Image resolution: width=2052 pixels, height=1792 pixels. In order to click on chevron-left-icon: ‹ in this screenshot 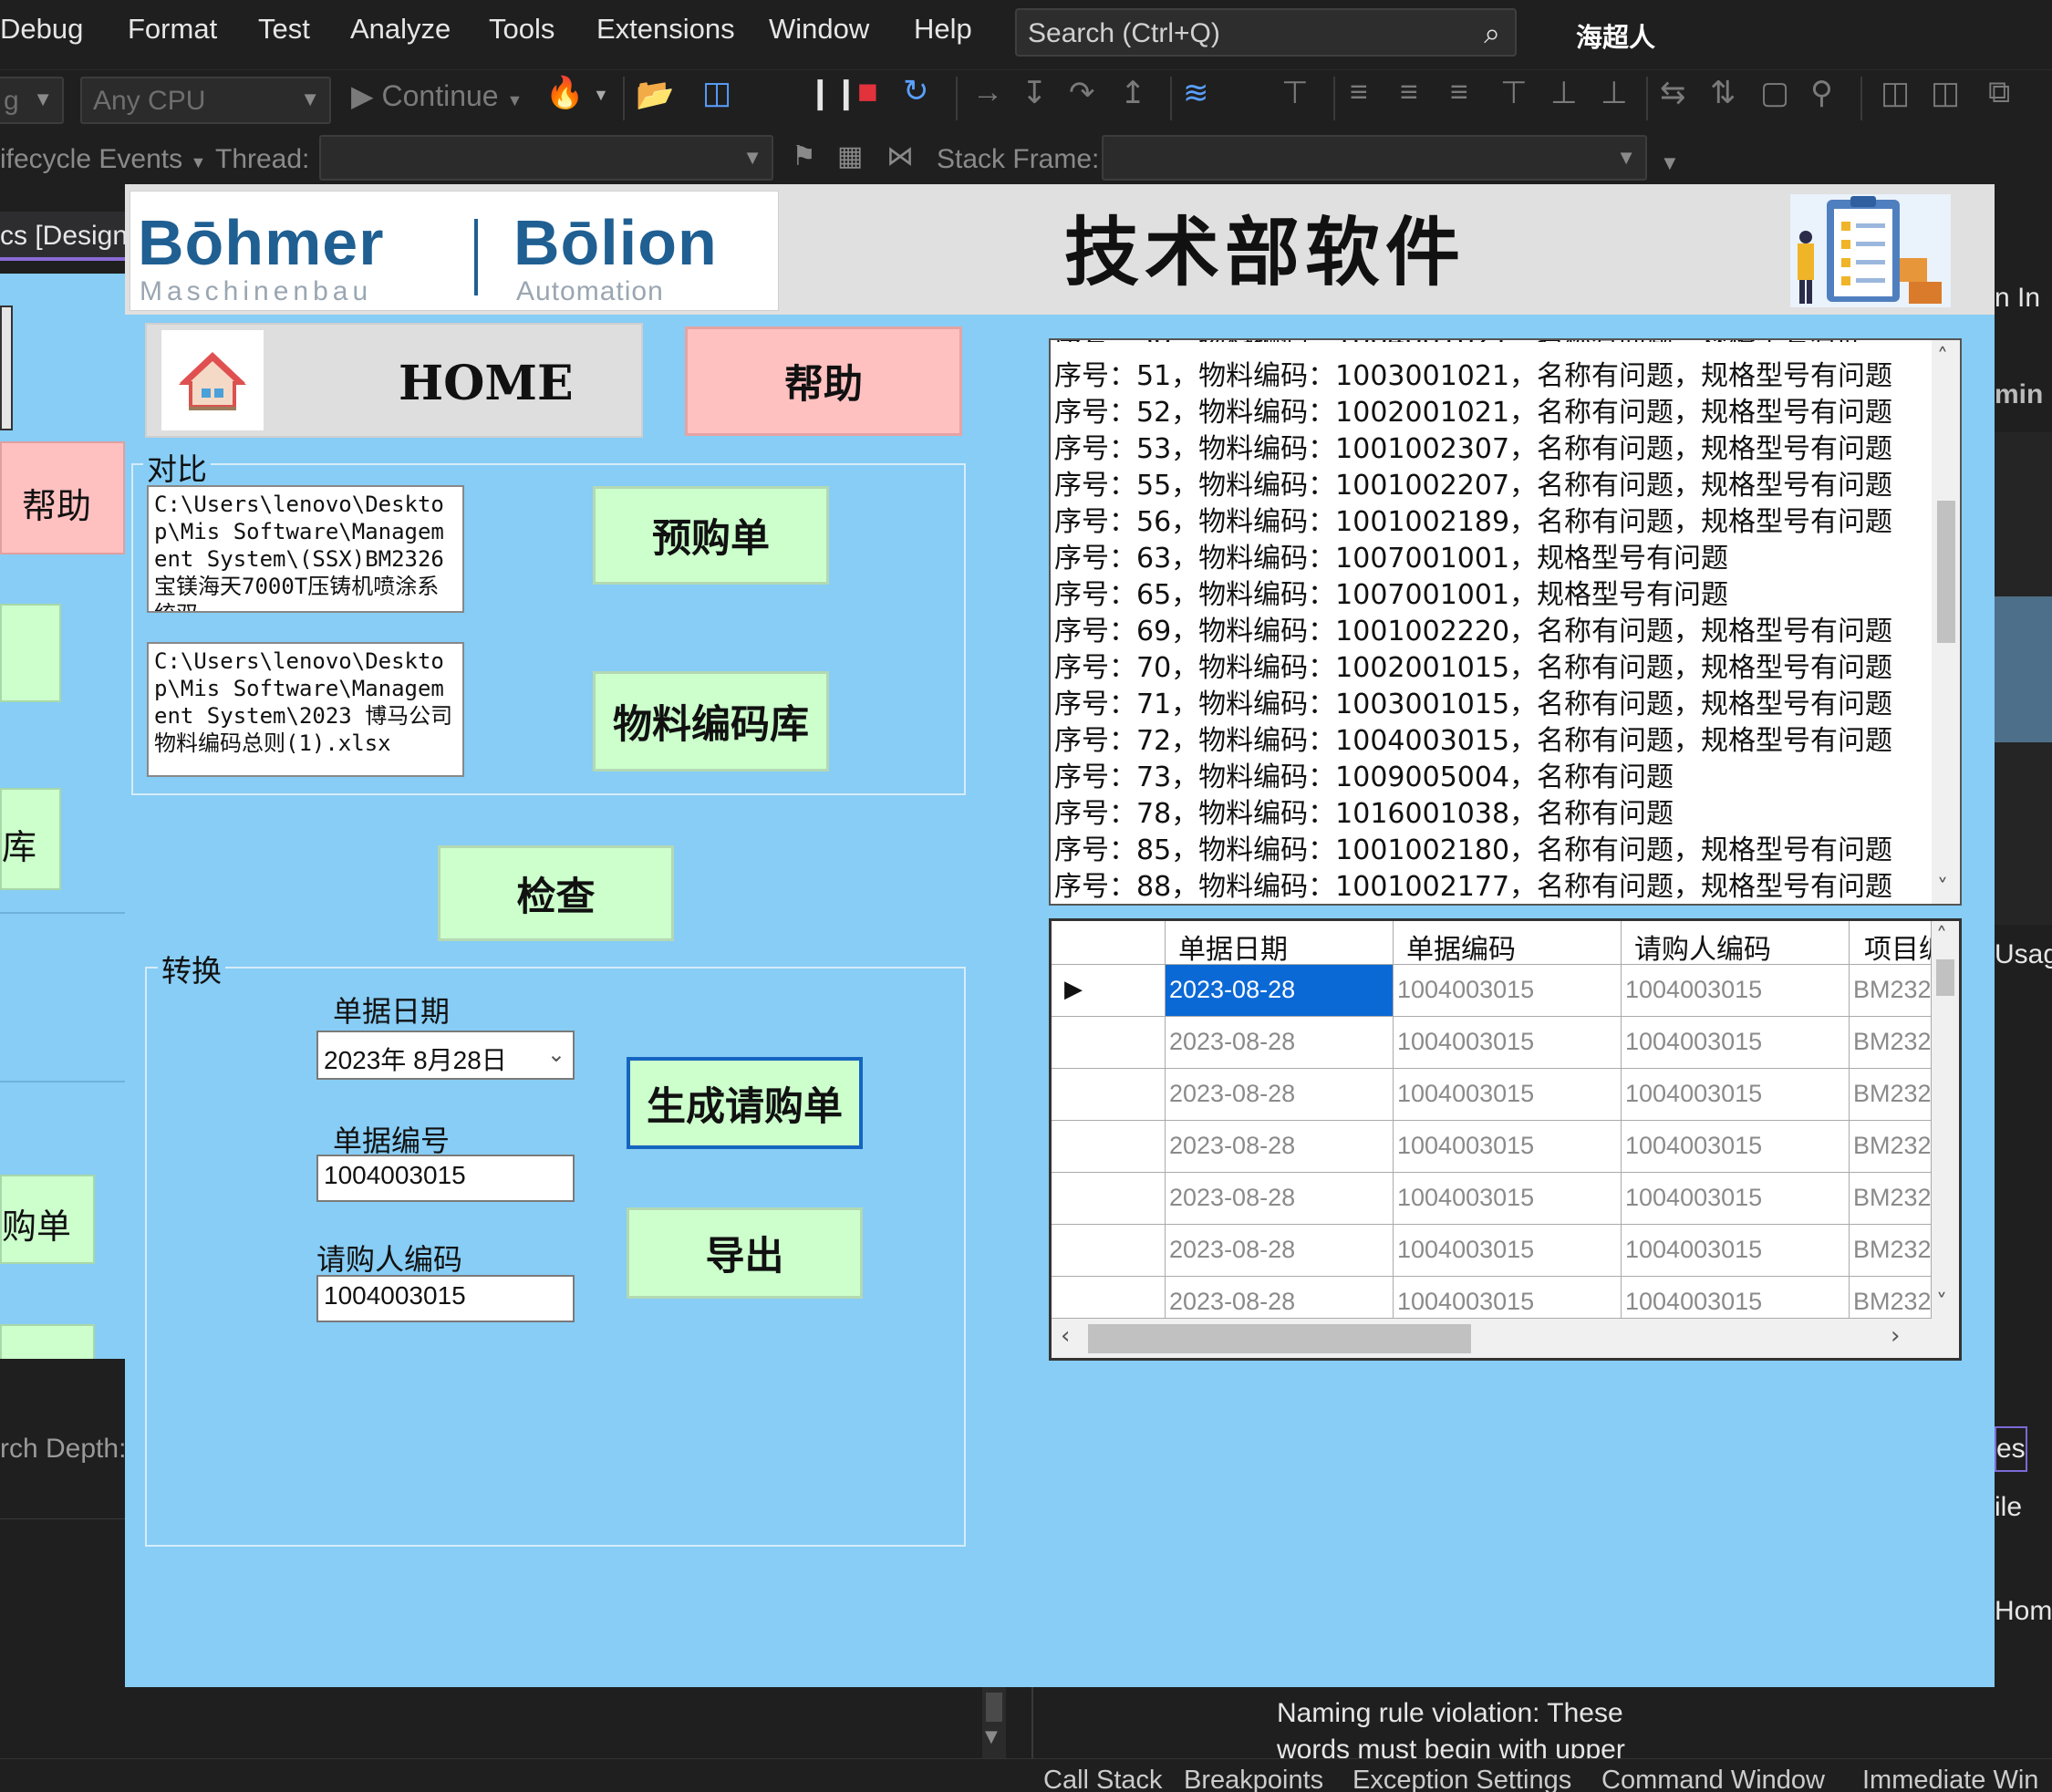, I will do `click(1065, 1336)`.